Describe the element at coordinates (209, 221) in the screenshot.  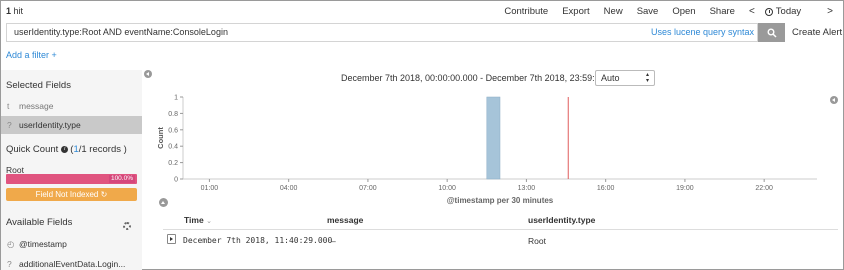
I see `sort-desc-icon: ⌄` at that location.